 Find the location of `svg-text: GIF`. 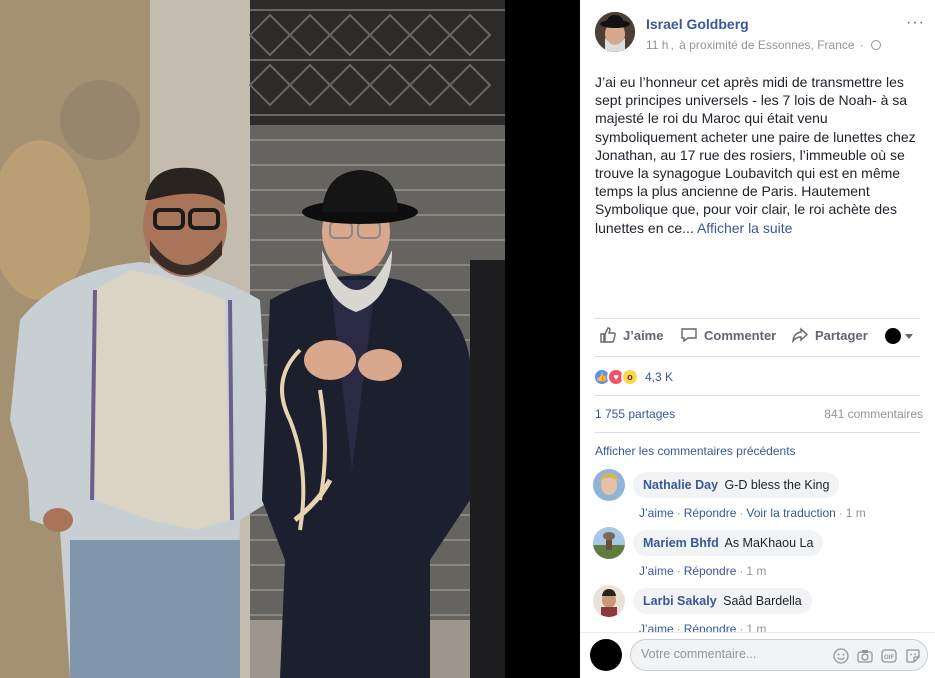

svg-text: GIF is located at coordinates (889, 658).